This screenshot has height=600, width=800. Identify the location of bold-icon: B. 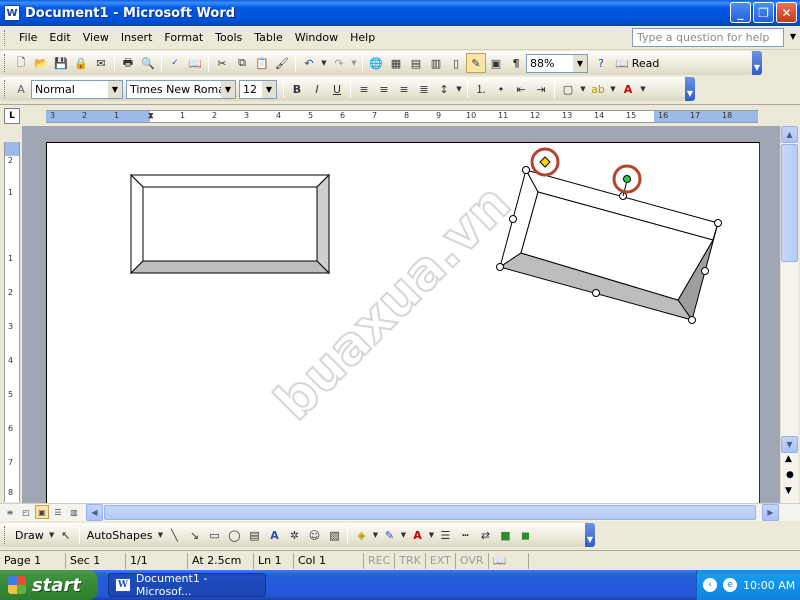
(297, 89).